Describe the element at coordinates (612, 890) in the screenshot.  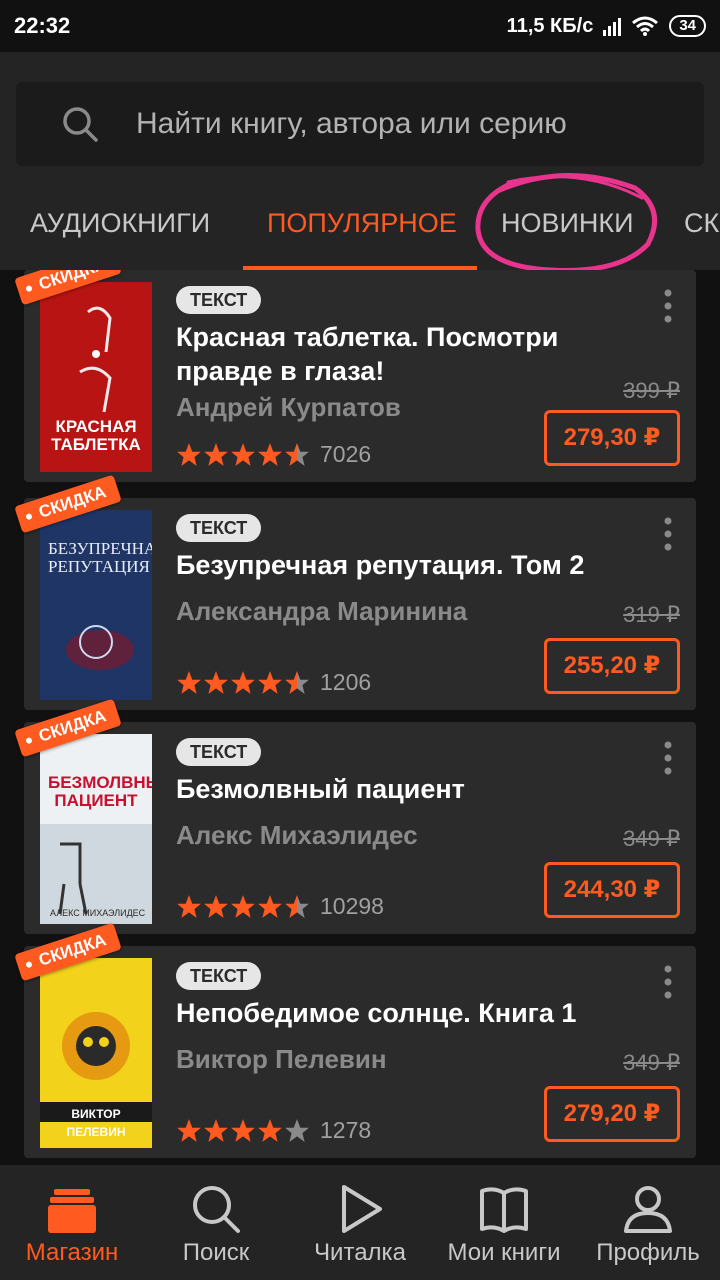
I see `buy-price-button: 244,30 ₽` at that location.